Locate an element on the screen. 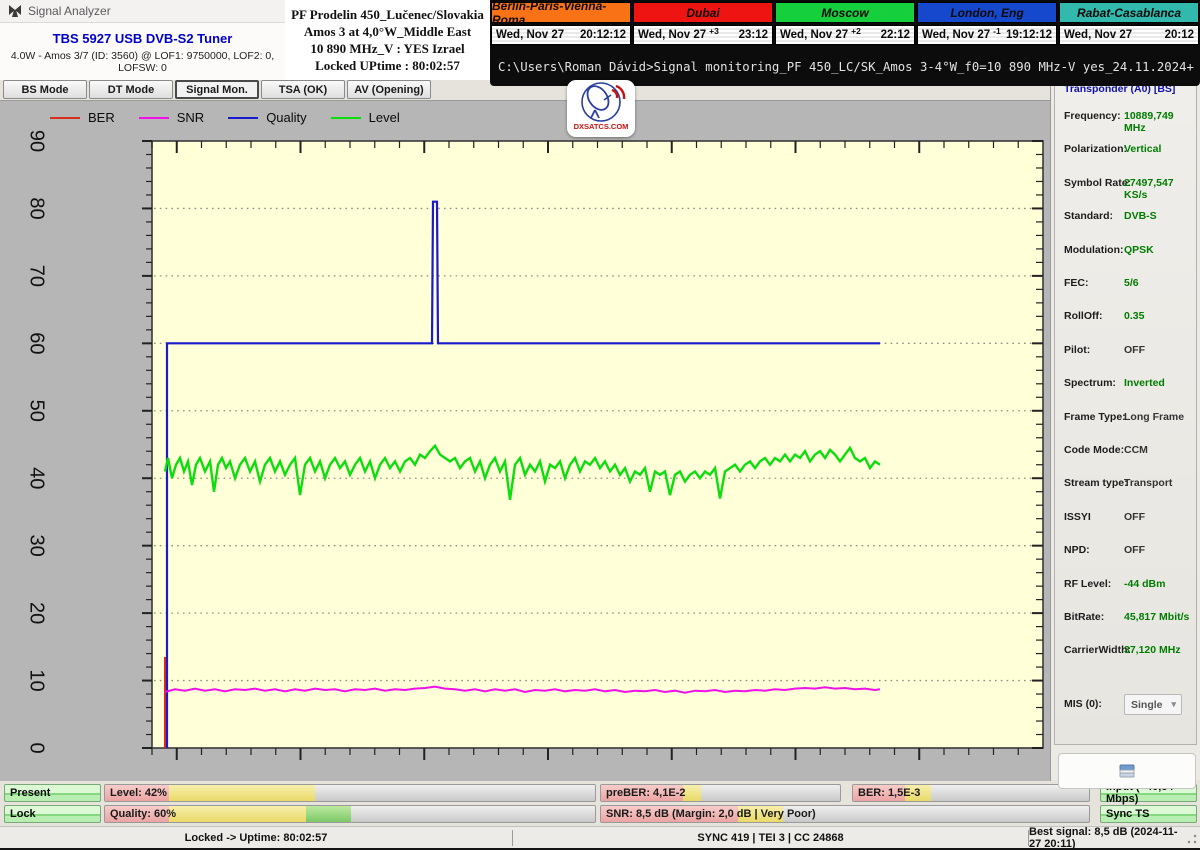 This screenshot has width=1200, height=850. svg-text: 30 is located at coordinates (37, 546).